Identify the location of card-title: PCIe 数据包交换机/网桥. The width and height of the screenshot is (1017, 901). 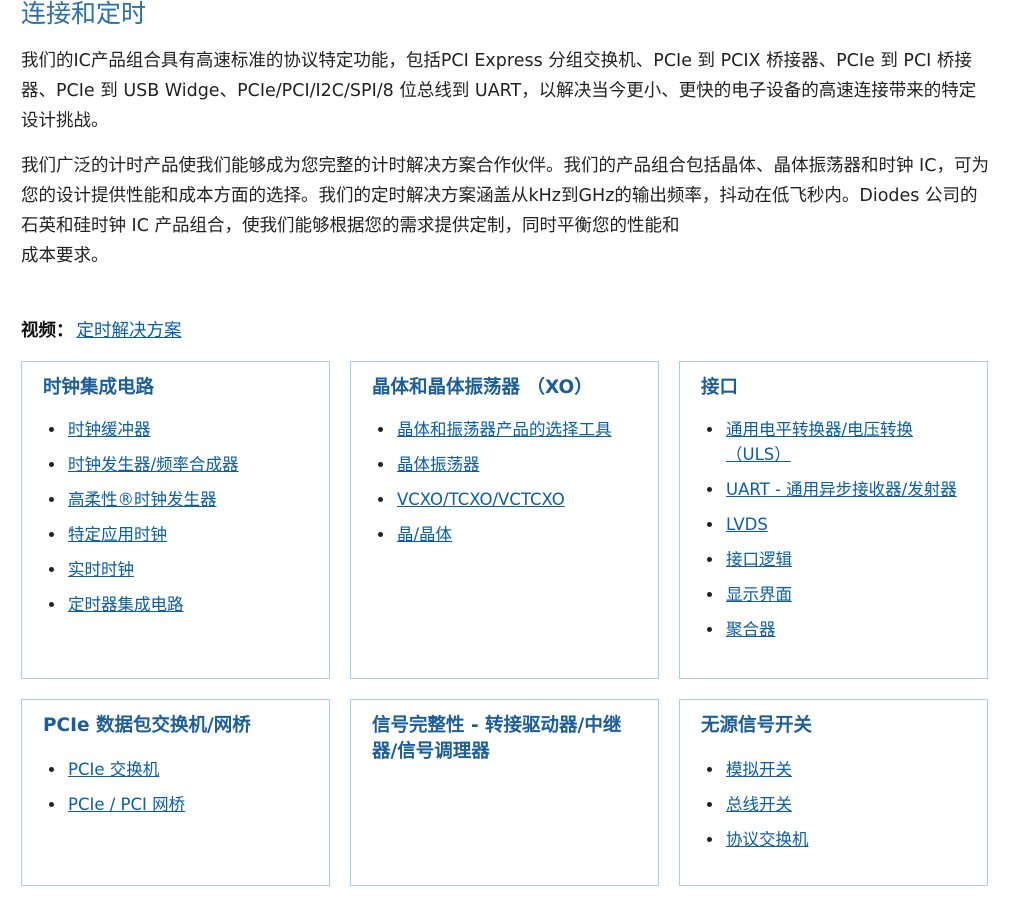
(177, 726).